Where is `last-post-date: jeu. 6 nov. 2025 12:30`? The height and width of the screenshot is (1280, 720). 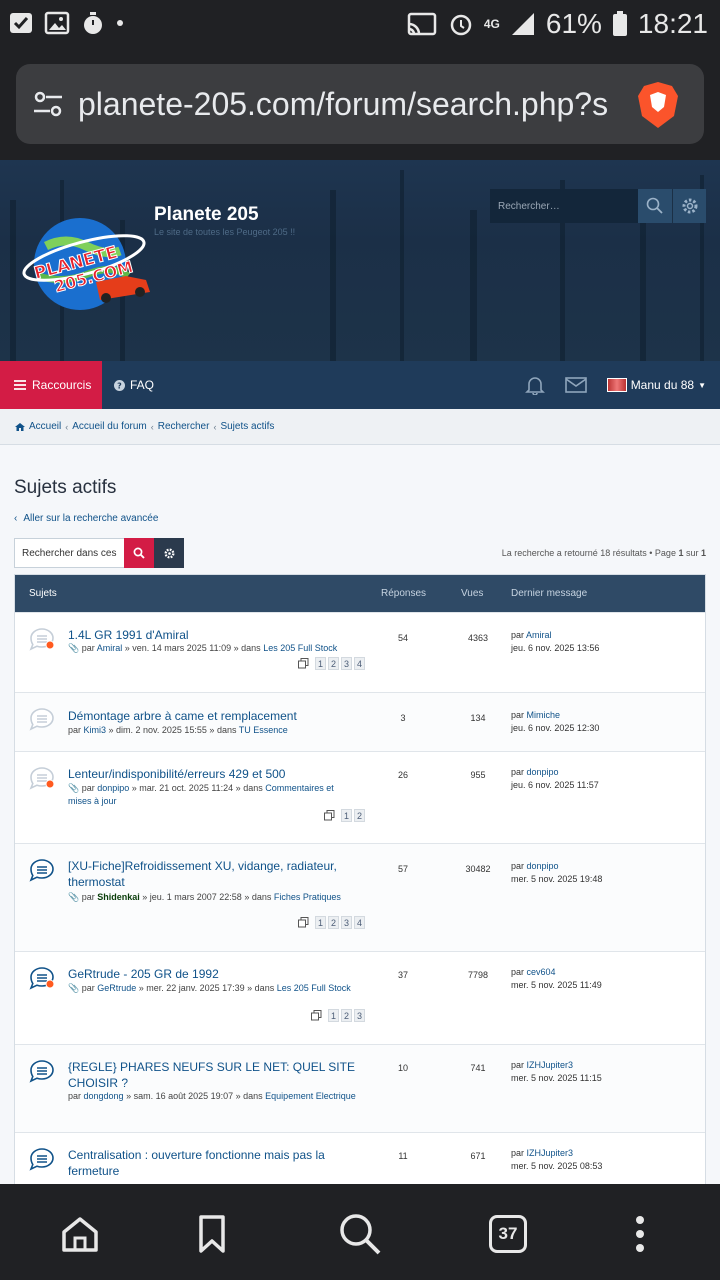 last-post-date: jeu. 6 nov. 2025 12:30 is located at coordinates (555, 728).